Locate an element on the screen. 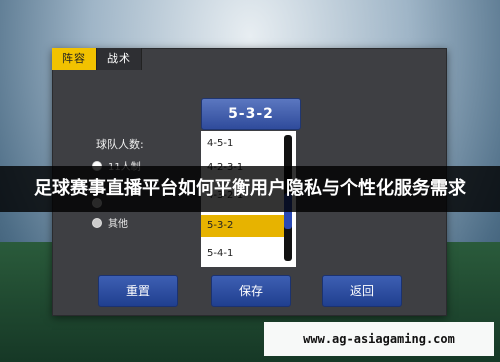  reset-button: 重置 is located at coordinates (138, 291).